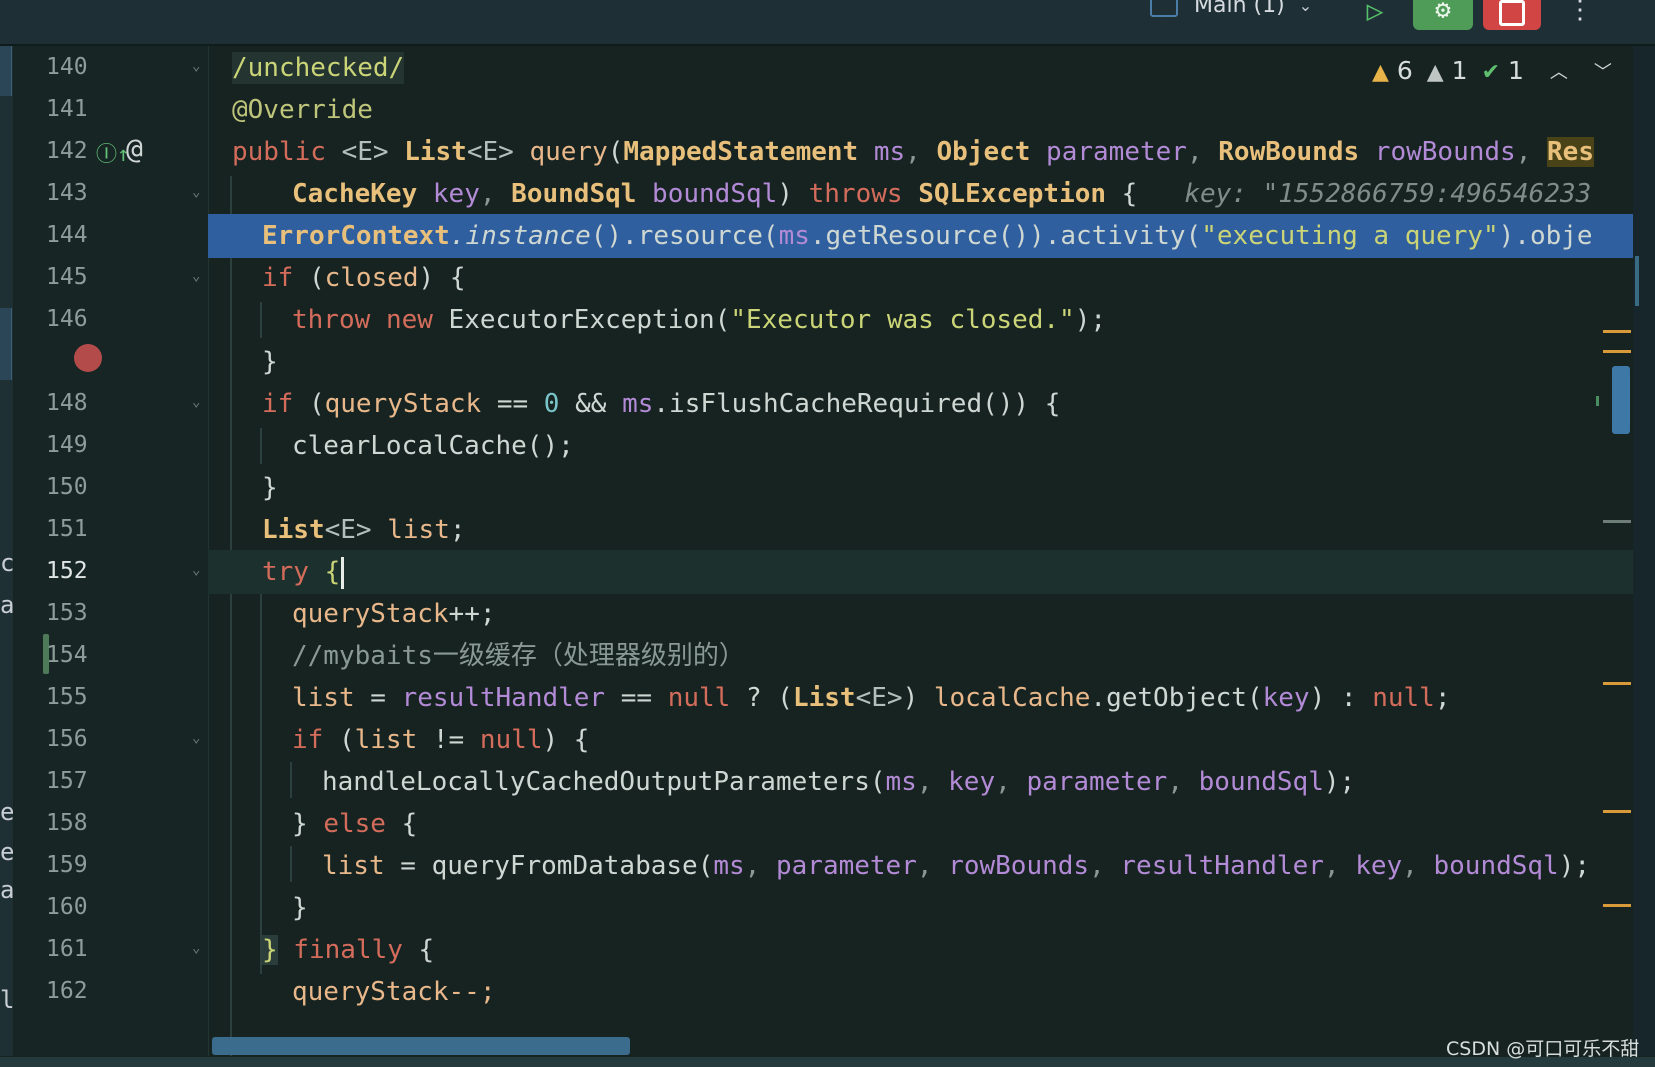 This screenshot has width=1655, height=1067. I want to click on project-panel-edge: ce at e e a le, so click(6, 551).